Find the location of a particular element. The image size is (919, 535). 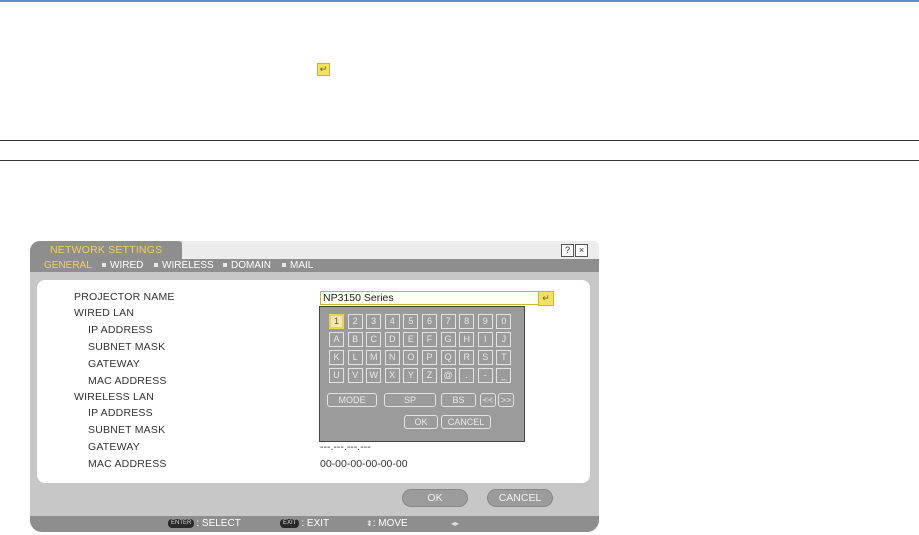

wireless-gateway-label: GATEWAY is located at coordinates (114, 447).